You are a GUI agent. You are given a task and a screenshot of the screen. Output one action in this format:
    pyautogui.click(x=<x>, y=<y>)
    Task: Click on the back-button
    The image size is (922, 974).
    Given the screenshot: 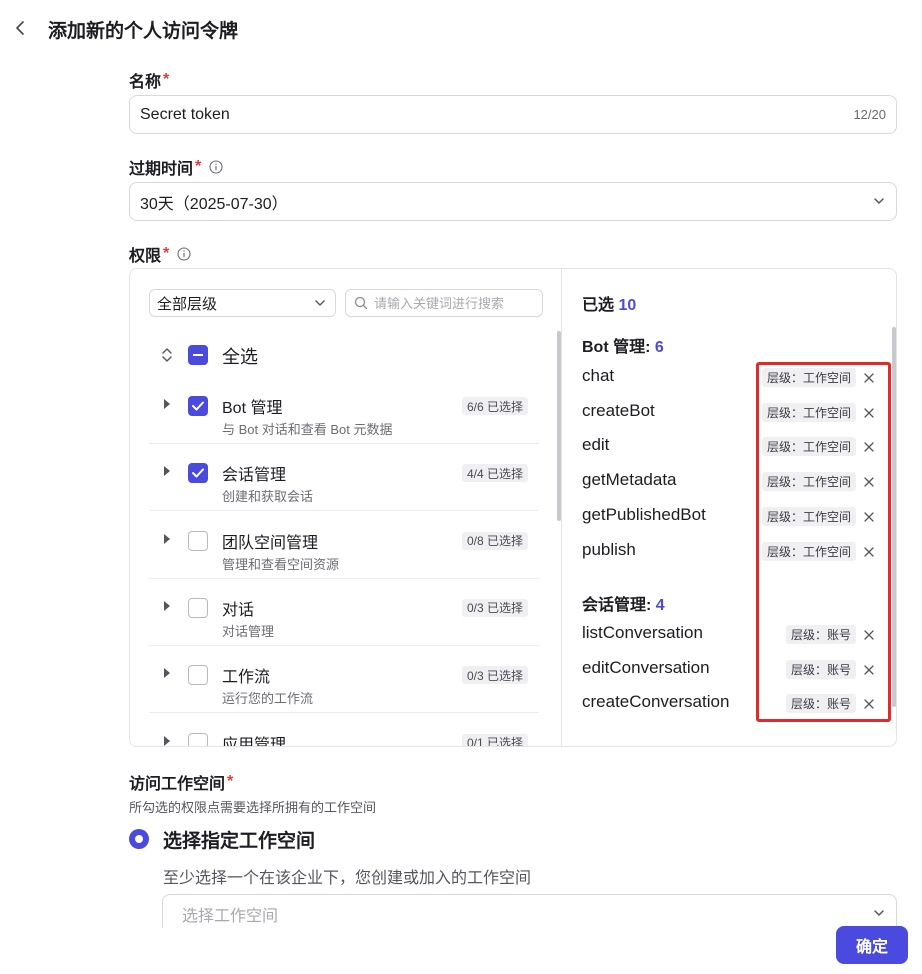 What is the action you would take?
    pyautogui.click(x=20, y=28)
    